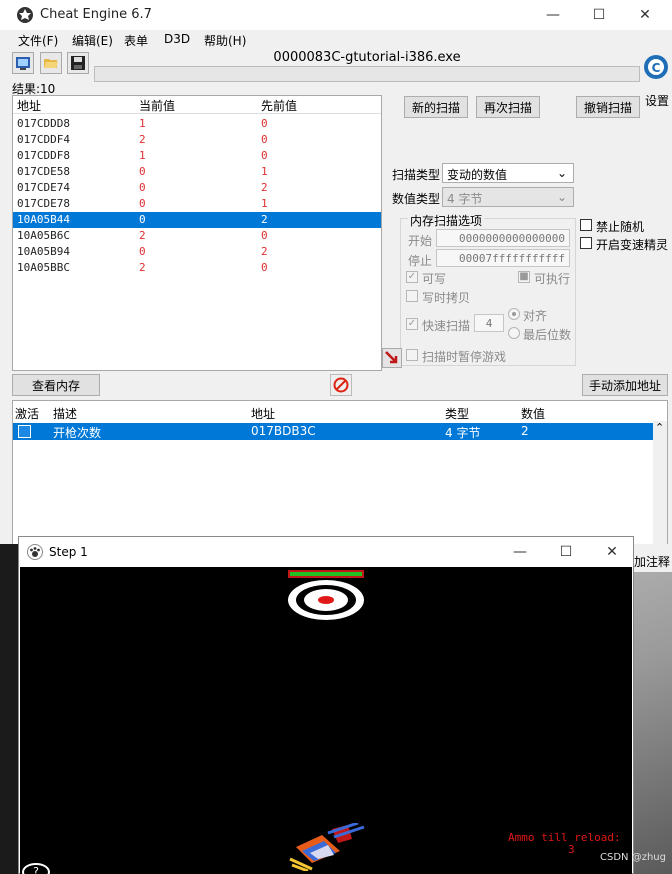  I want to click on row-address: 10A05B6C, so click(43, 235).